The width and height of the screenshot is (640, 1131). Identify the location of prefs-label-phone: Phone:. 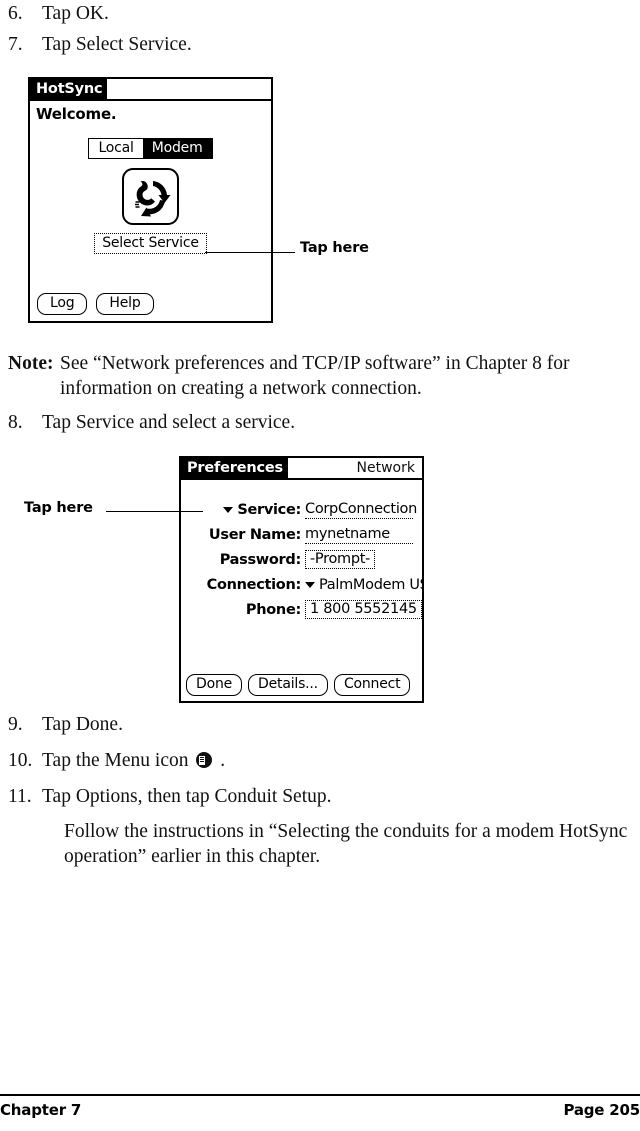
(273, 609).